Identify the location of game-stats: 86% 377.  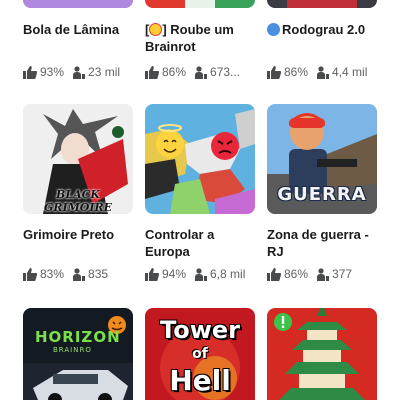
(327, 274).